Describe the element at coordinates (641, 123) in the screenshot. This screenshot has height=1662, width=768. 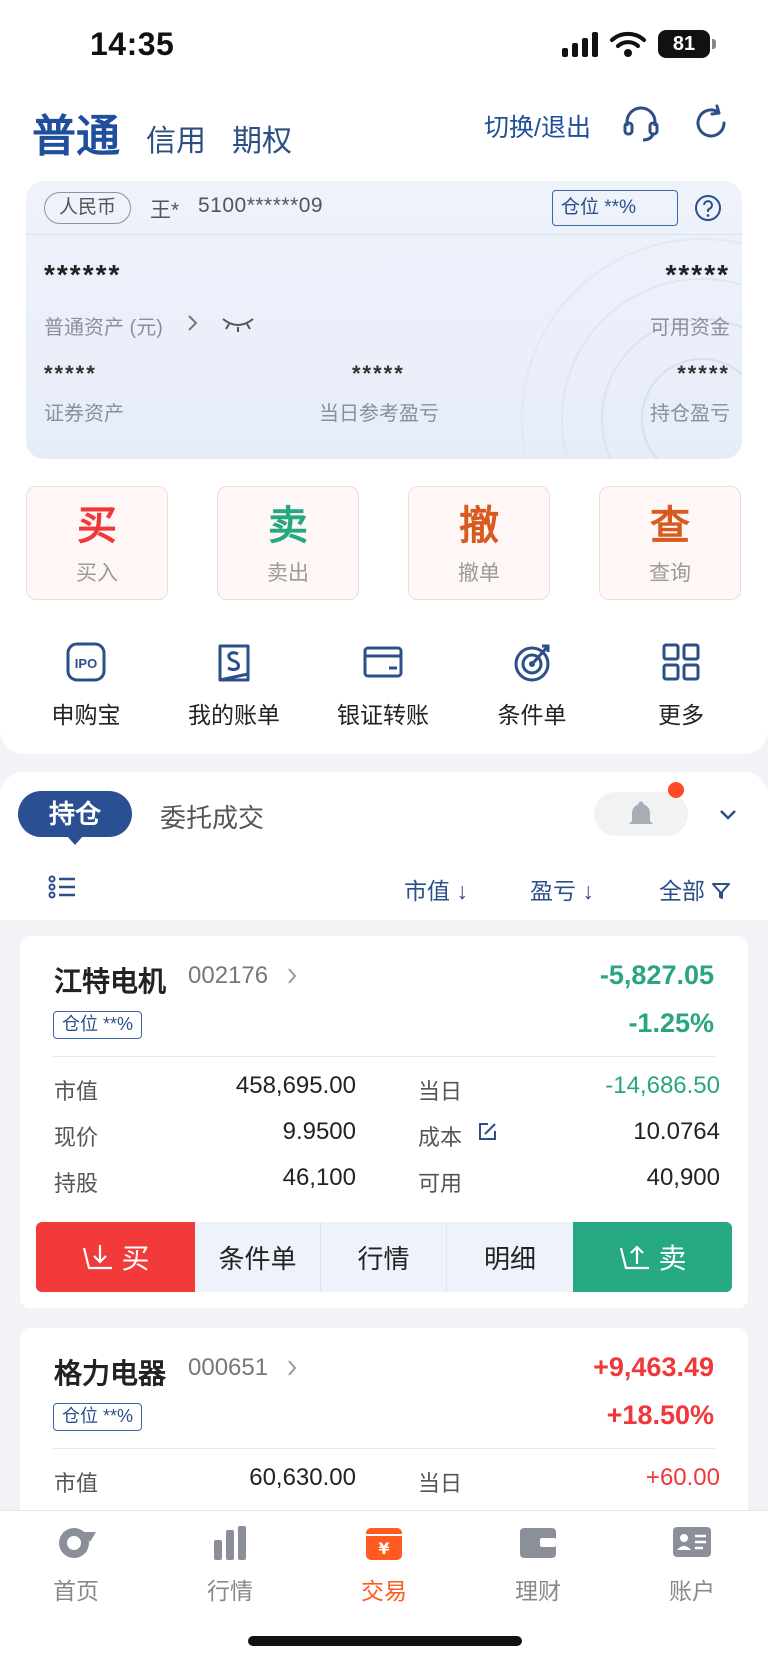
I see `headset-icon` at that location.